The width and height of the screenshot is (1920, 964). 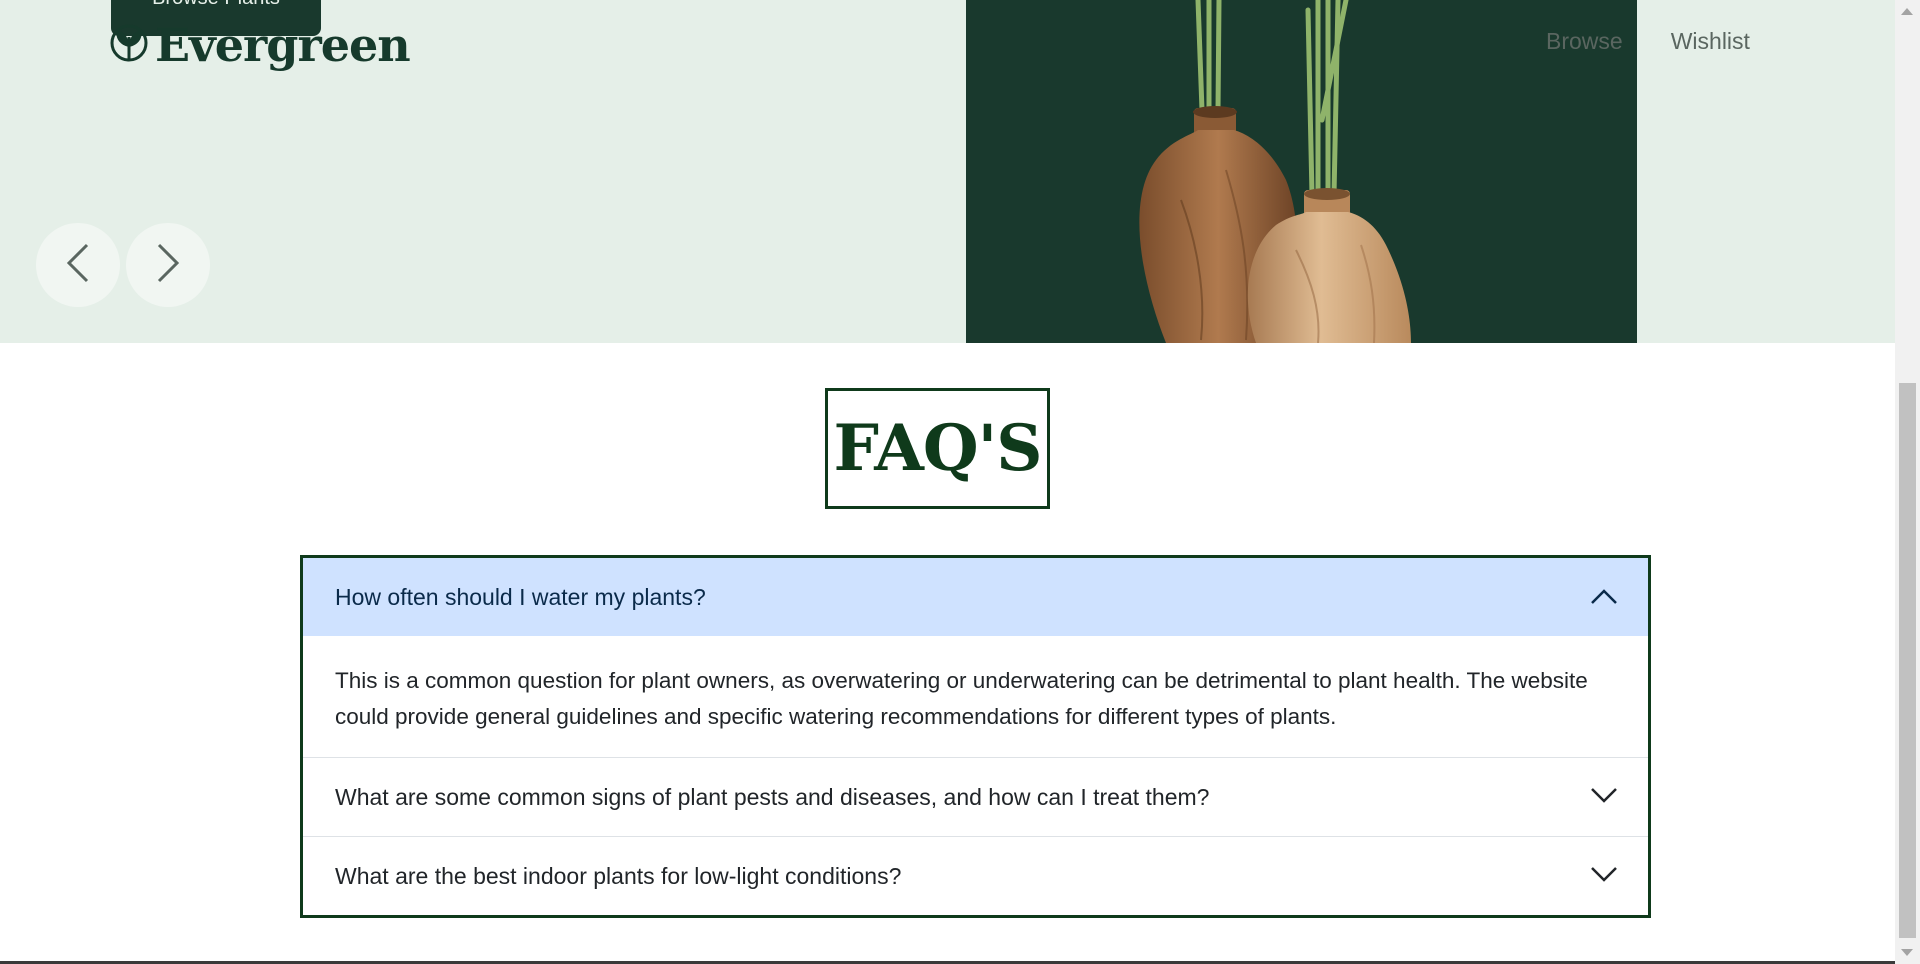 What do you see at coordinates (1648, 41) in the screenshot?
I see `main-nav: Browse Wishlist` at bounding box center [1648, 41].